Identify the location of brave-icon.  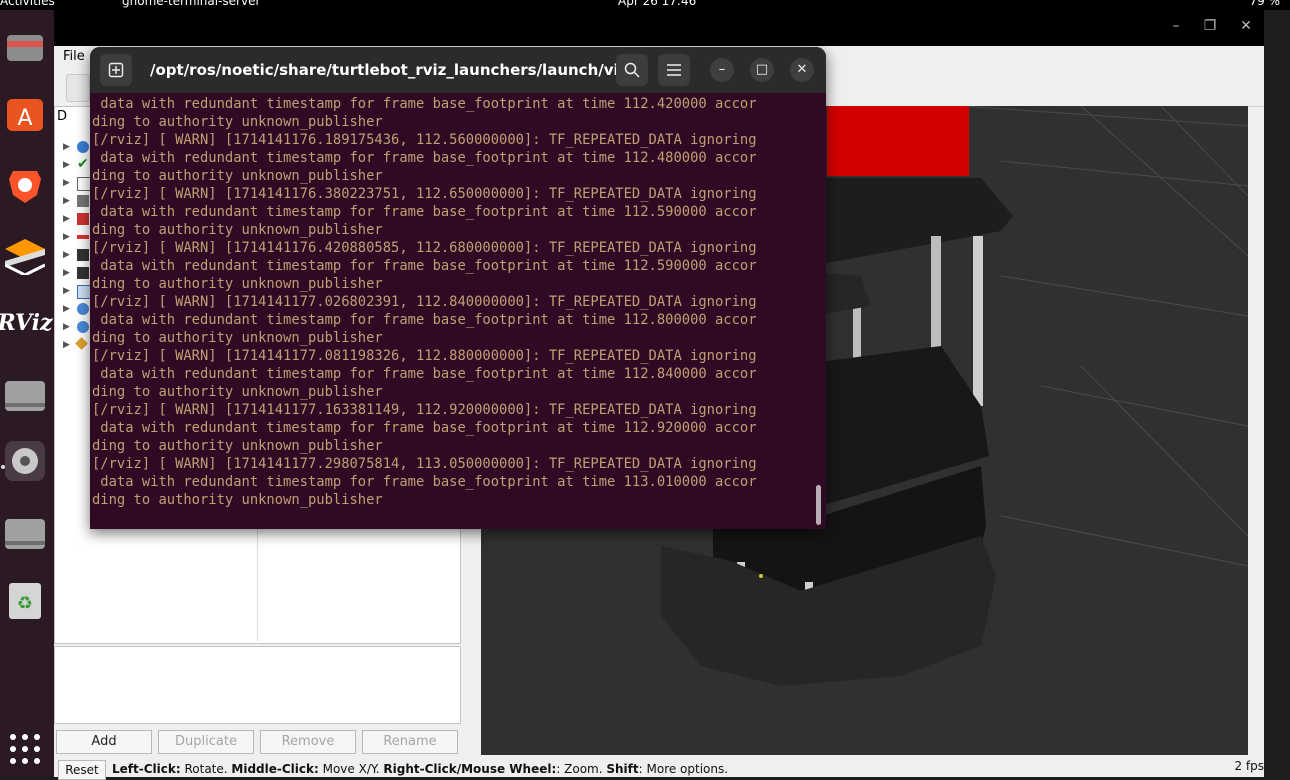
(25, 187).